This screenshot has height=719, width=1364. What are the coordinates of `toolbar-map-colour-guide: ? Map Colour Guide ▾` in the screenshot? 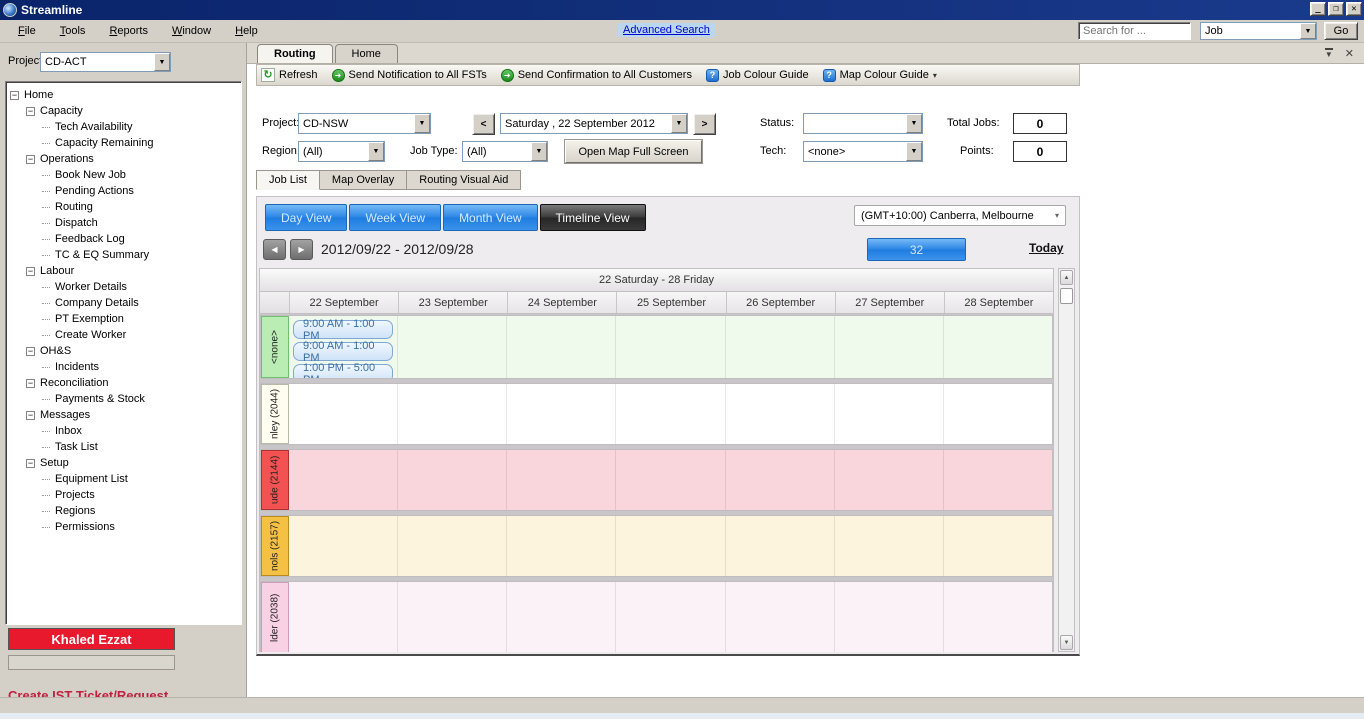 It's located at (879, 75).